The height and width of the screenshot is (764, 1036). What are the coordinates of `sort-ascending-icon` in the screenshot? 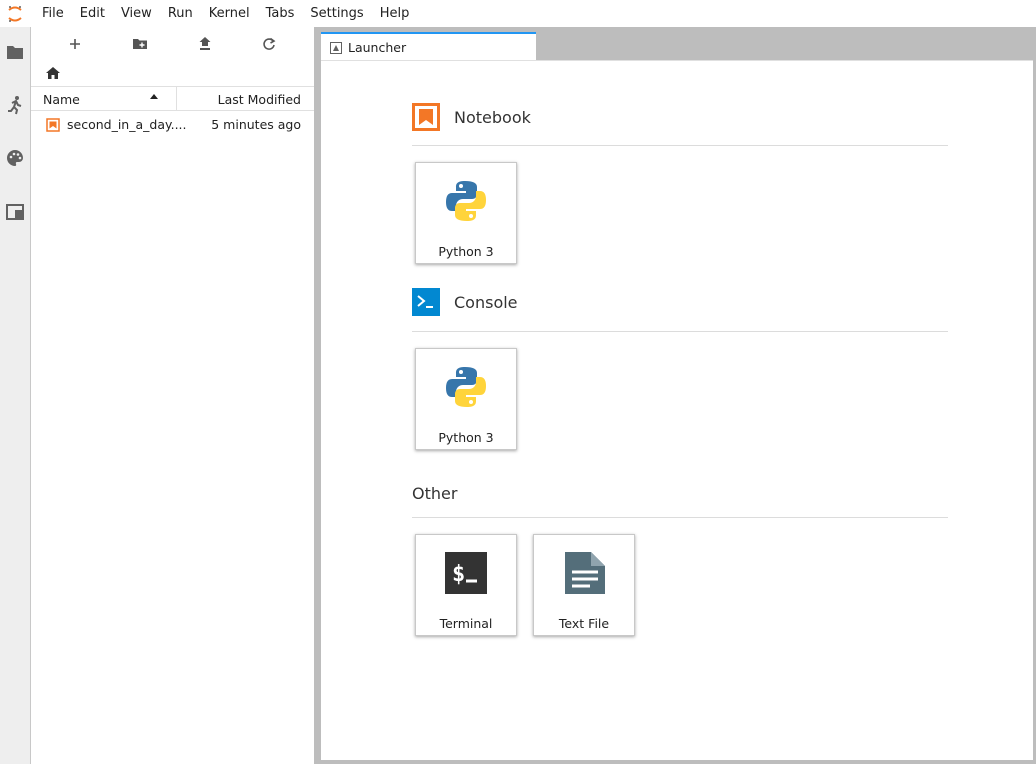 It's located at (154, 96).